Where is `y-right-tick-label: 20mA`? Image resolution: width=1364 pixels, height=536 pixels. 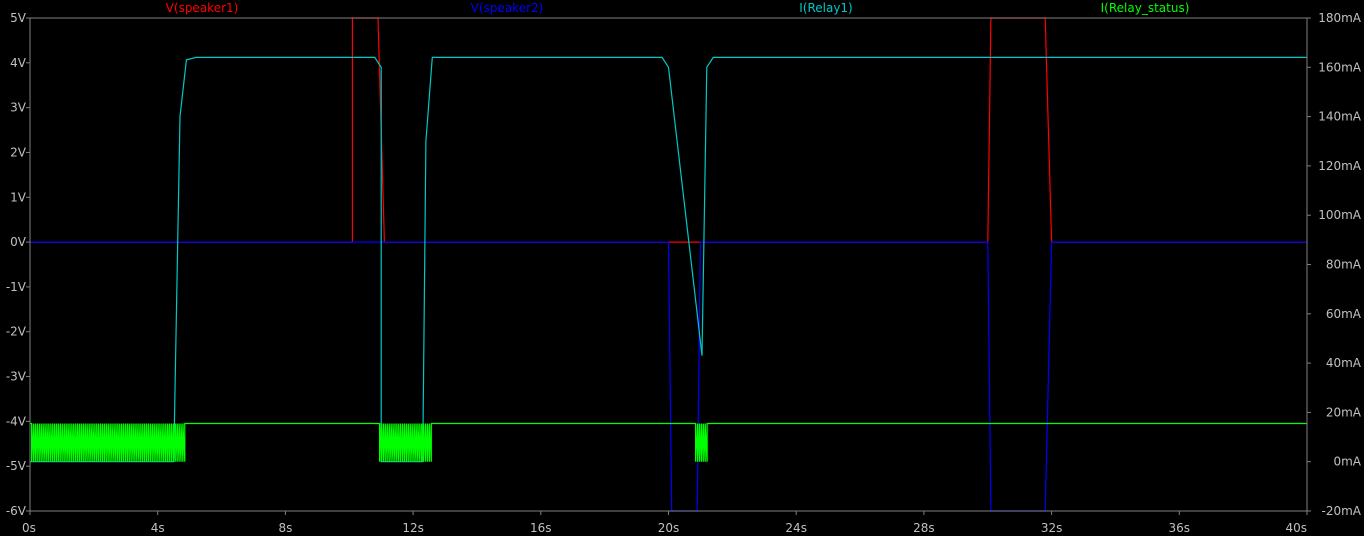 y-right-tick-label: 20mA is located at coordinates (1344, 412).